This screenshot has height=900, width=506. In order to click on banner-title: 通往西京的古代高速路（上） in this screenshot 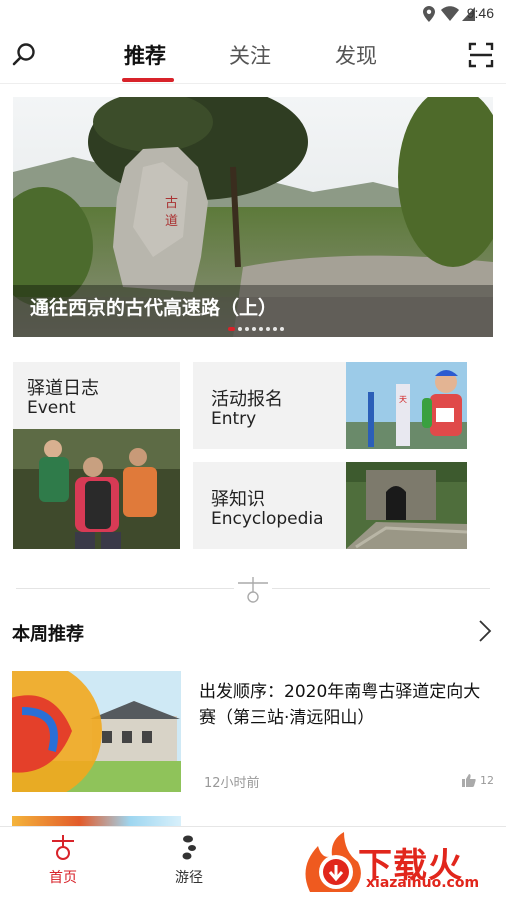, I will do `click(154, 308)`.